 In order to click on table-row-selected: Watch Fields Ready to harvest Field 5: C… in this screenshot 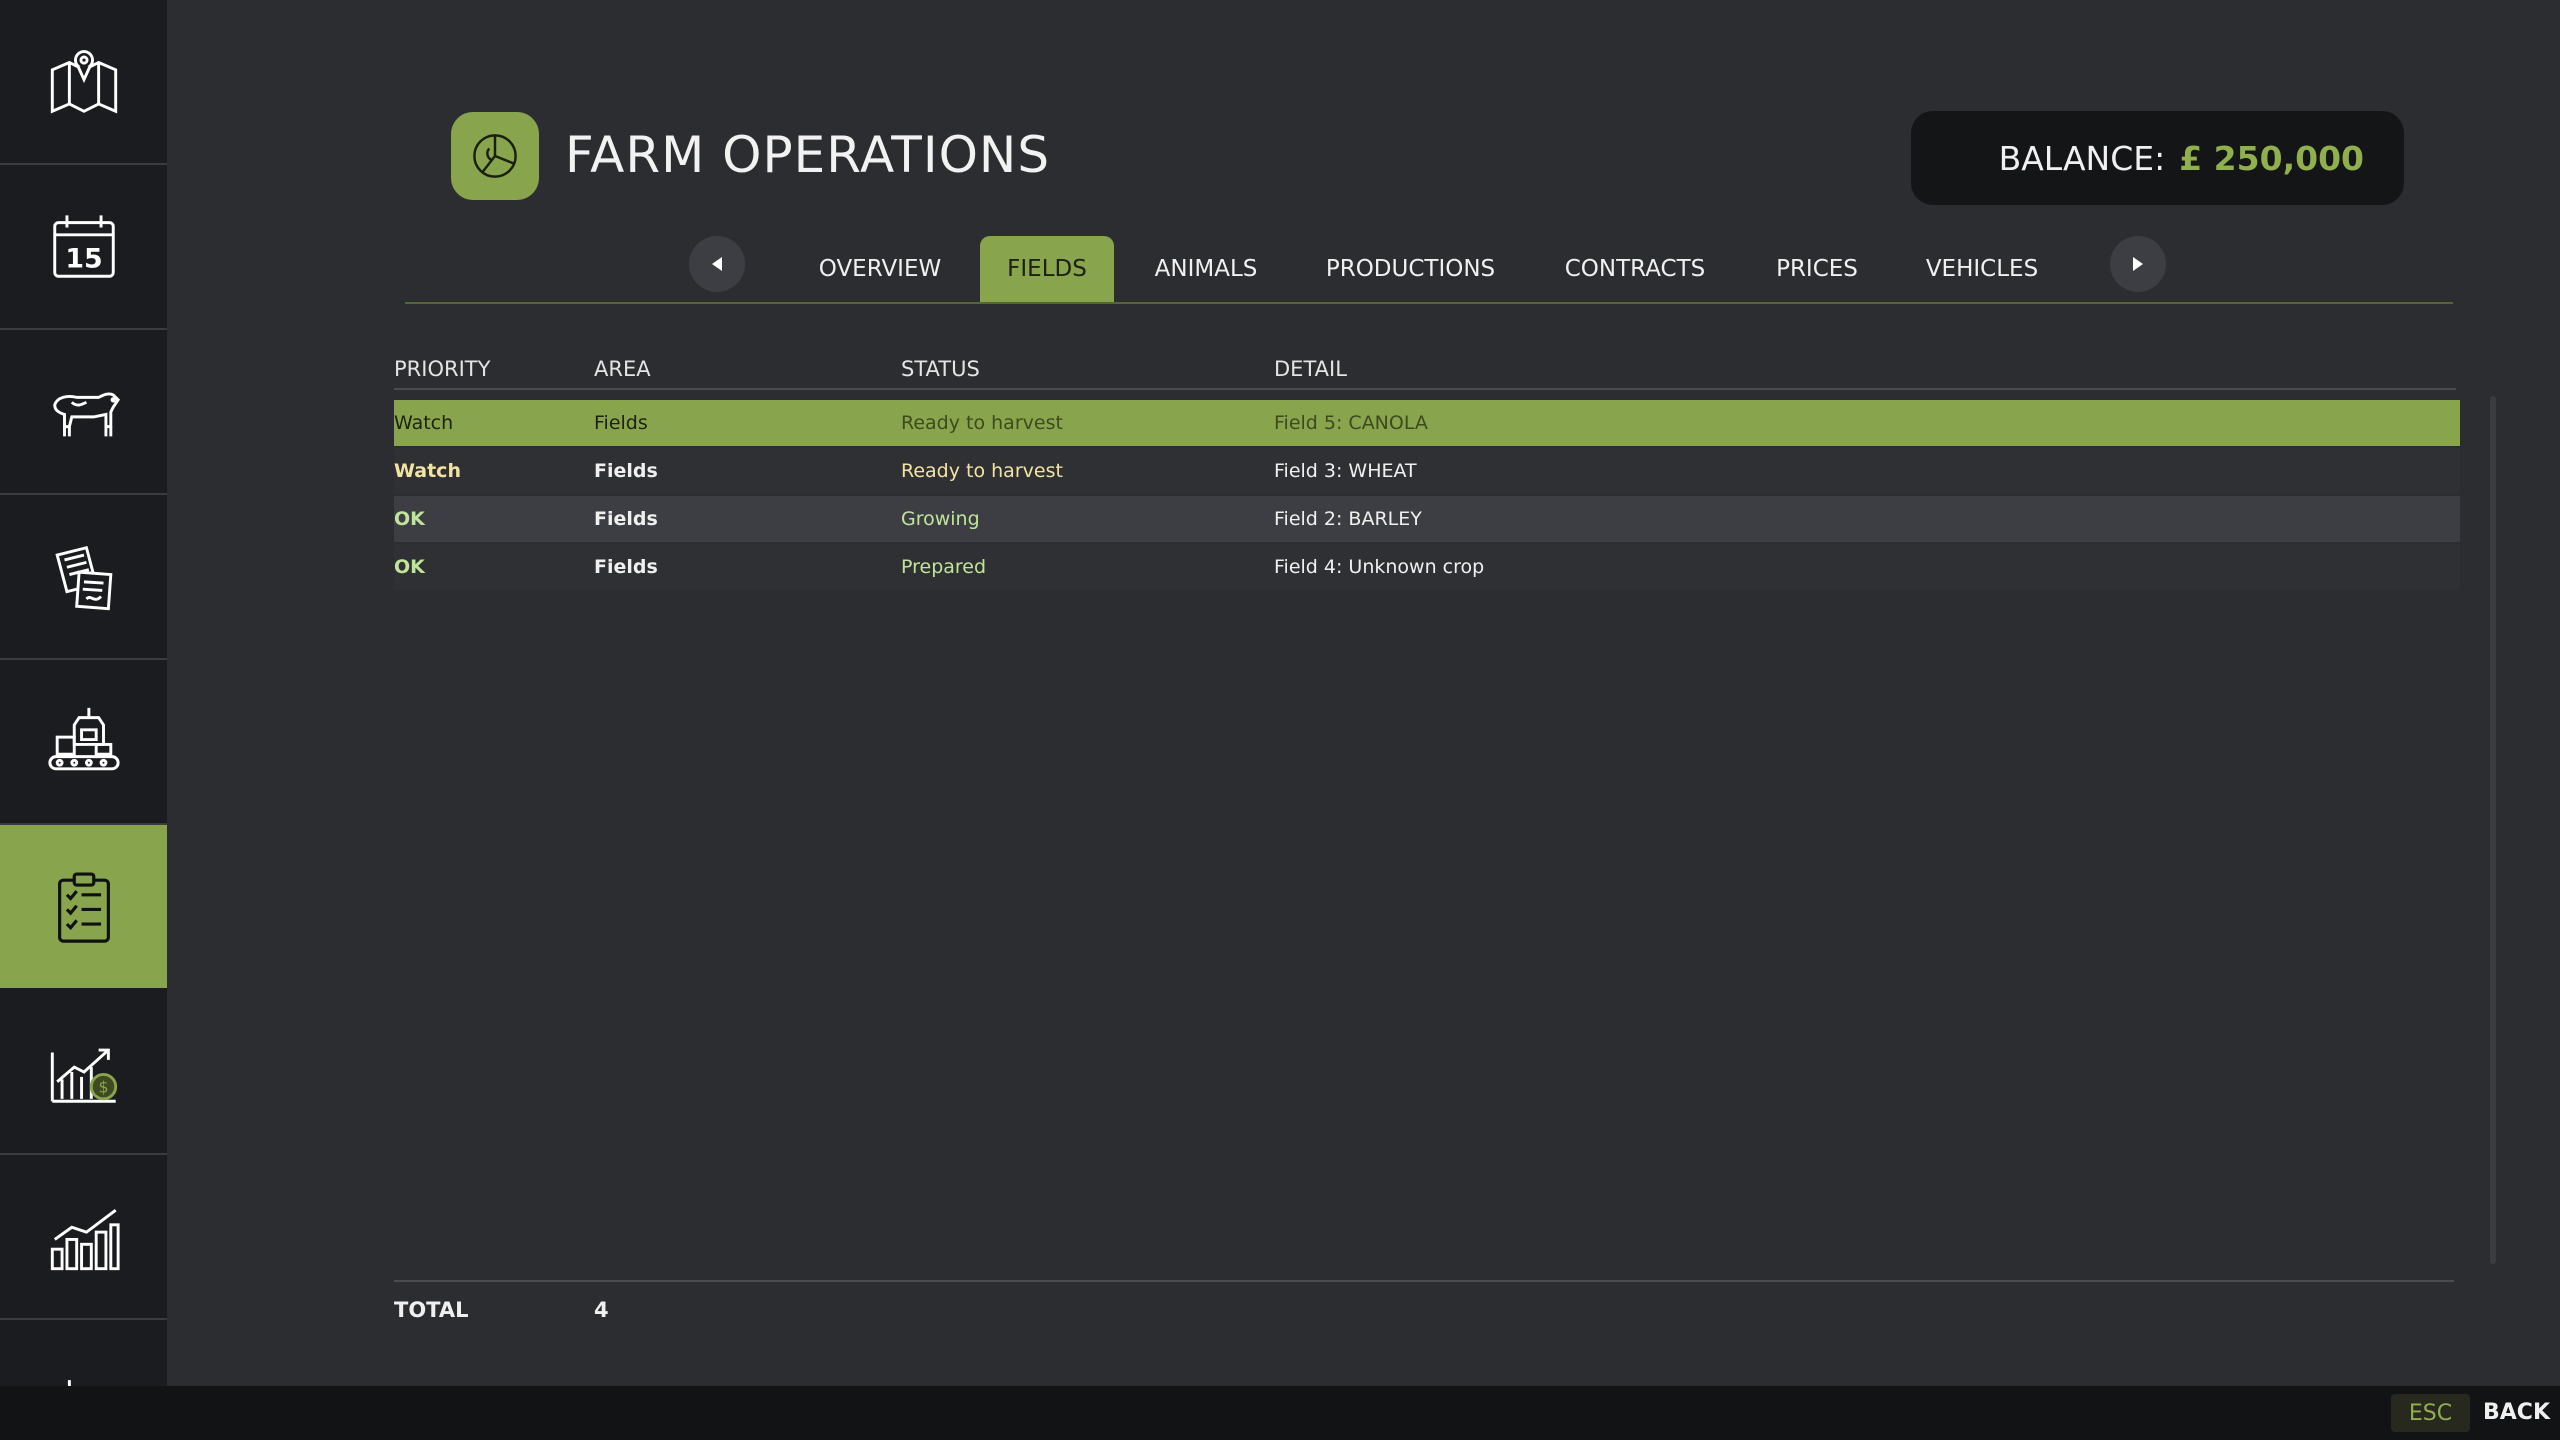, I will do `click(1427, 423)`.